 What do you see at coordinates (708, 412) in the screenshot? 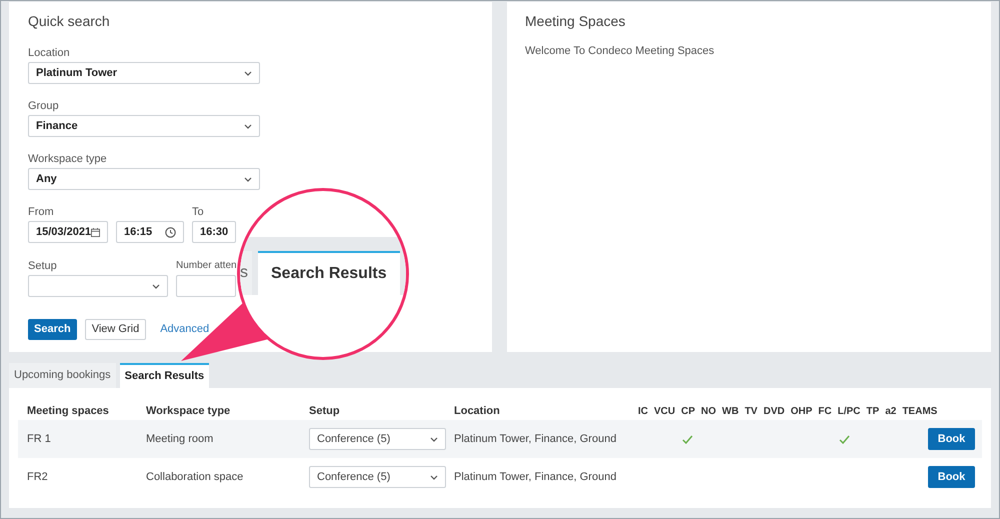
I see `column-header: NO` at bounding box center [708, 412].